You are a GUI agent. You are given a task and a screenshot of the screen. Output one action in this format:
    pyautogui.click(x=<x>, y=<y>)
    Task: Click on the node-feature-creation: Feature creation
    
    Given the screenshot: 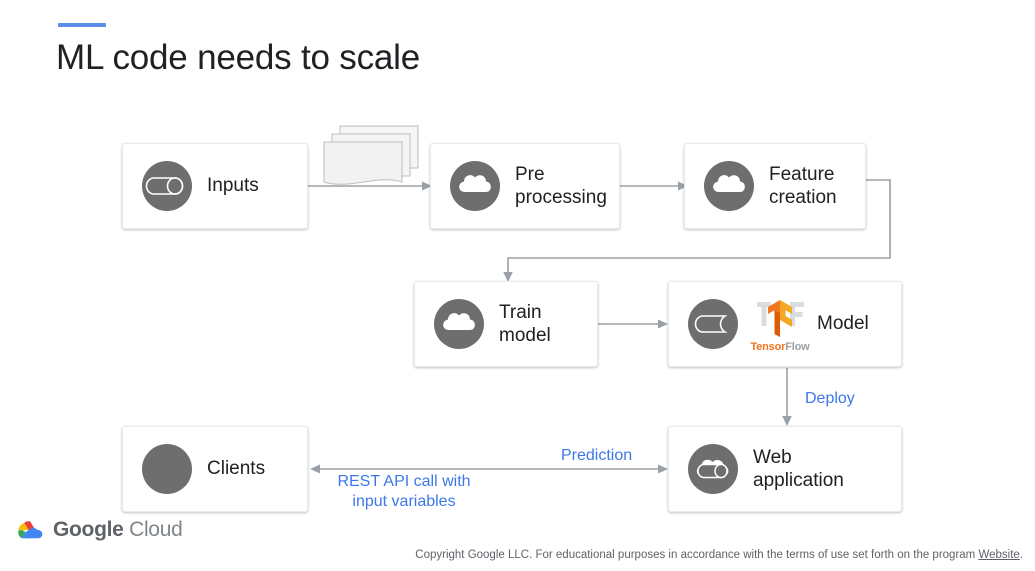 What is the action you would take?
    pyautogui.click(x=775, y=186)
    